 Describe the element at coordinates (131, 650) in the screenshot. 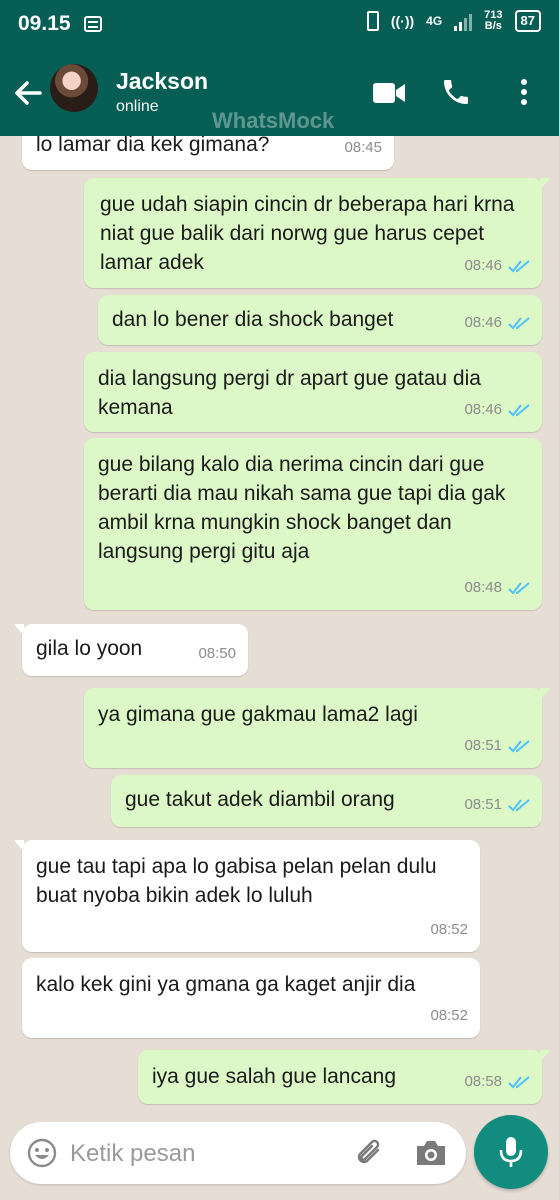

I see `message-incoming: gila lo yoon 08:50` at that location.